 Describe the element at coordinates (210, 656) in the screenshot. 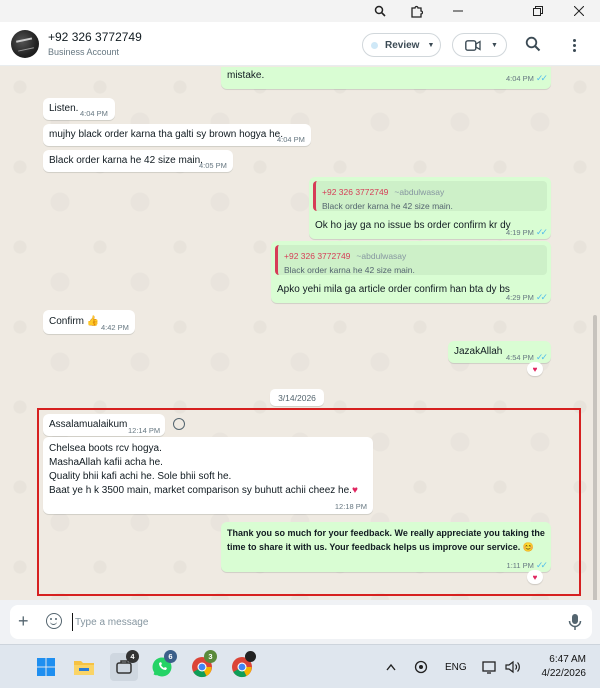

I see `notification-badge: 3` at that location.